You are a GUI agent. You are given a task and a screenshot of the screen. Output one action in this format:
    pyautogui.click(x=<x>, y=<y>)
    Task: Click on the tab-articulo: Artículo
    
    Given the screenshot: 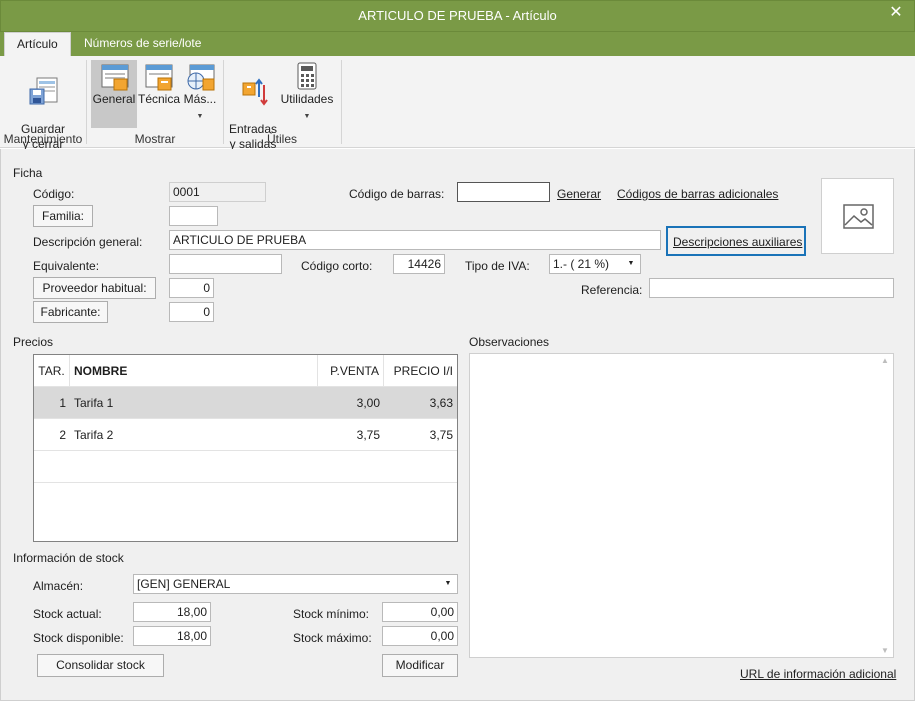 What is the action you would take?
    pyautogui.click(x=37, y=44)
    